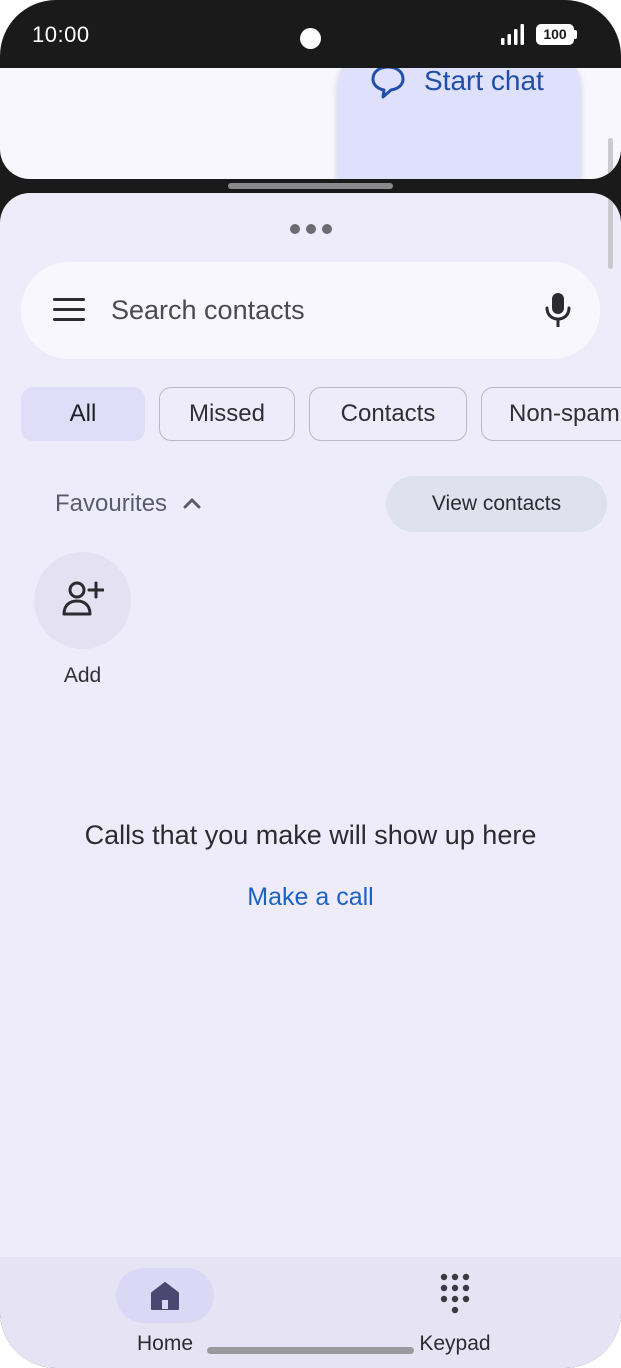 The image size is (621, 1368). What do you see at coordinates (496, 504) in the screenshot?
I see `view-contacts-button: View contacts` at bounding box center [496, 504].